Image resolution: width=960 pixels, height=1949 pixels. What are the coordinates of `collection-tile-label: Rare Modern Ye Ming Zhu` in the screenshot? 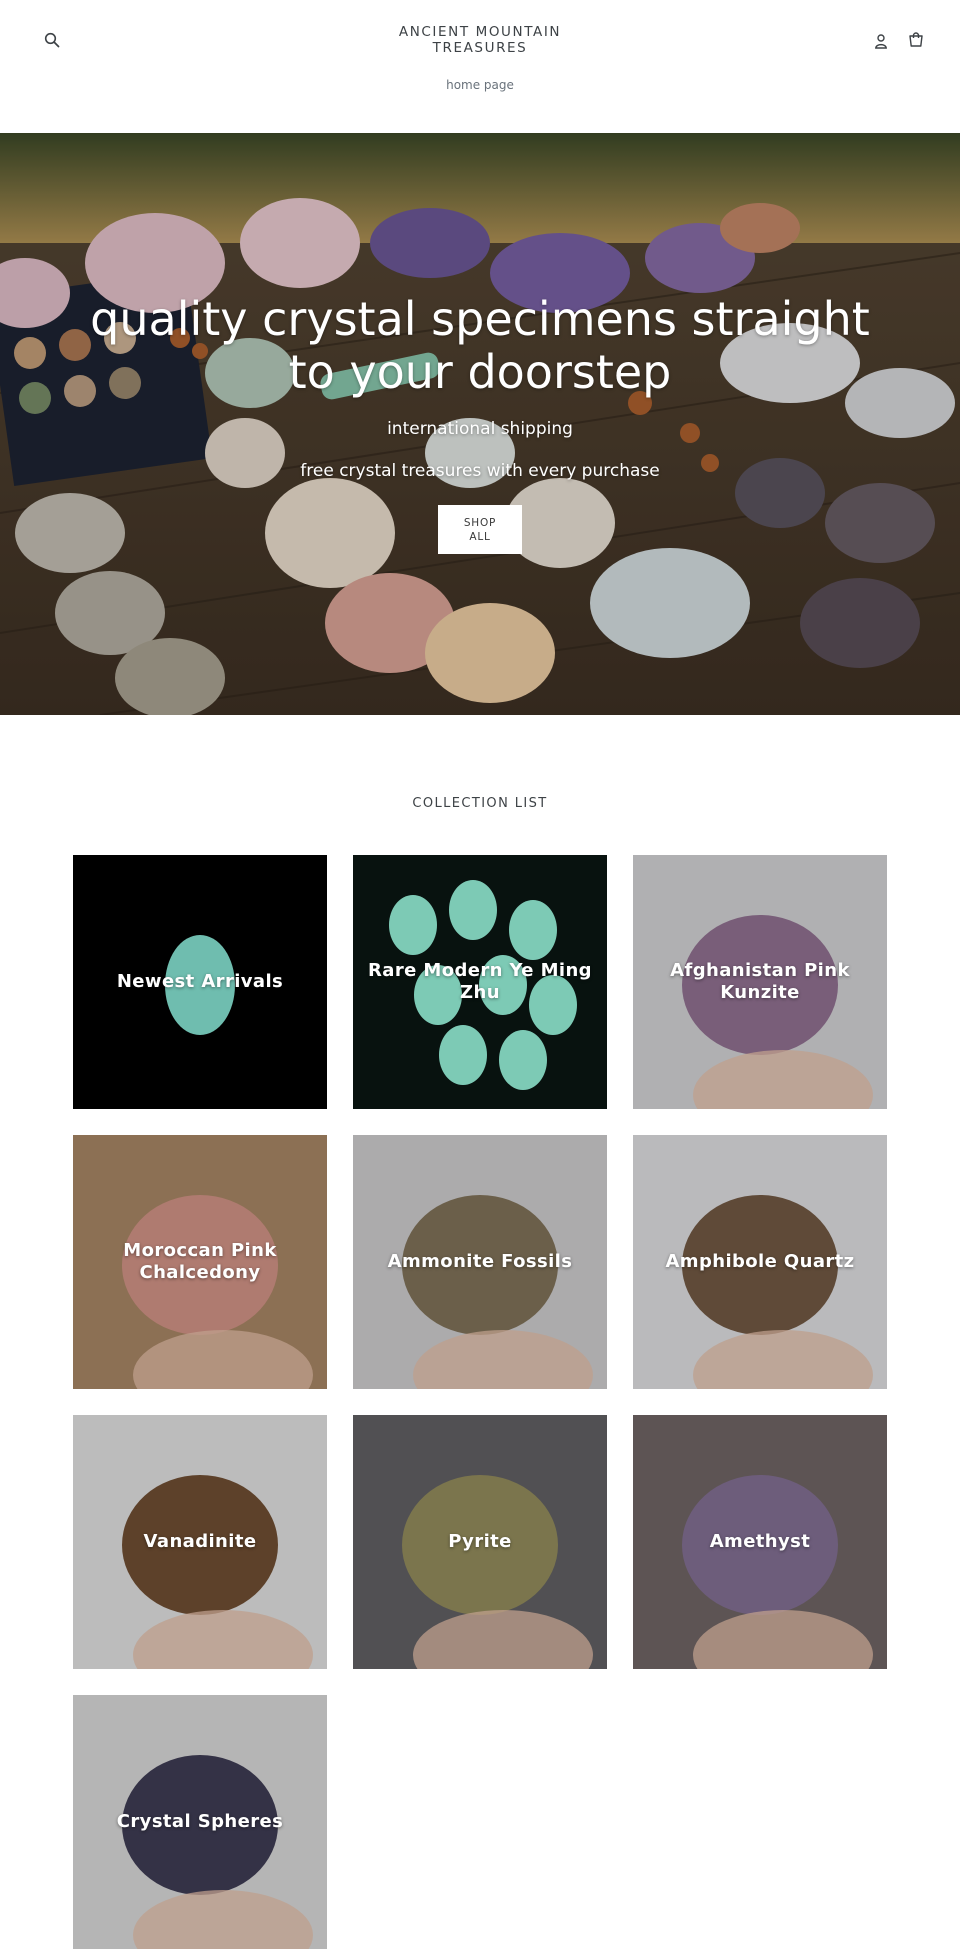 It's located at (480, 981).